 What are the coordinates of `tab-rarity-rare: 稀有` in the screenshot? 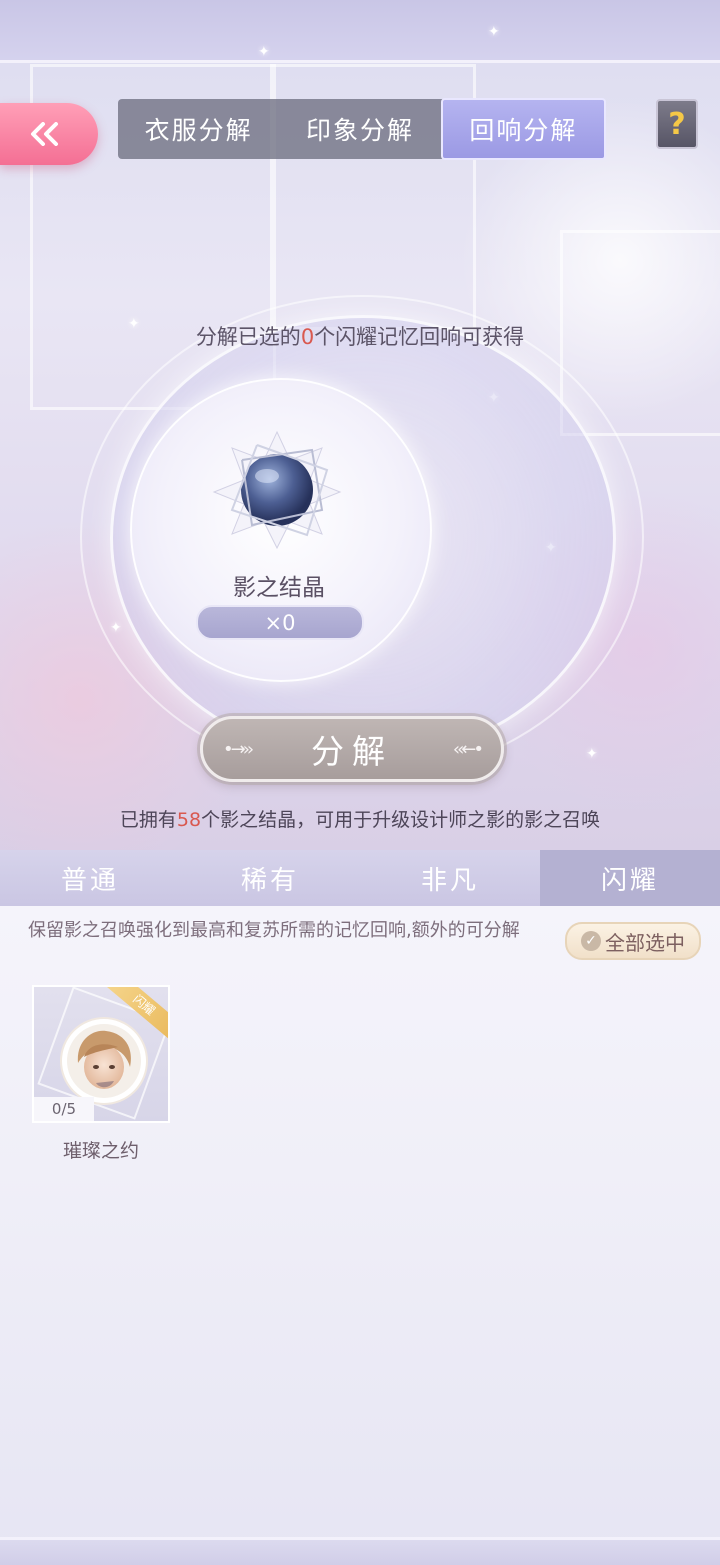 It's located at (270, 878).